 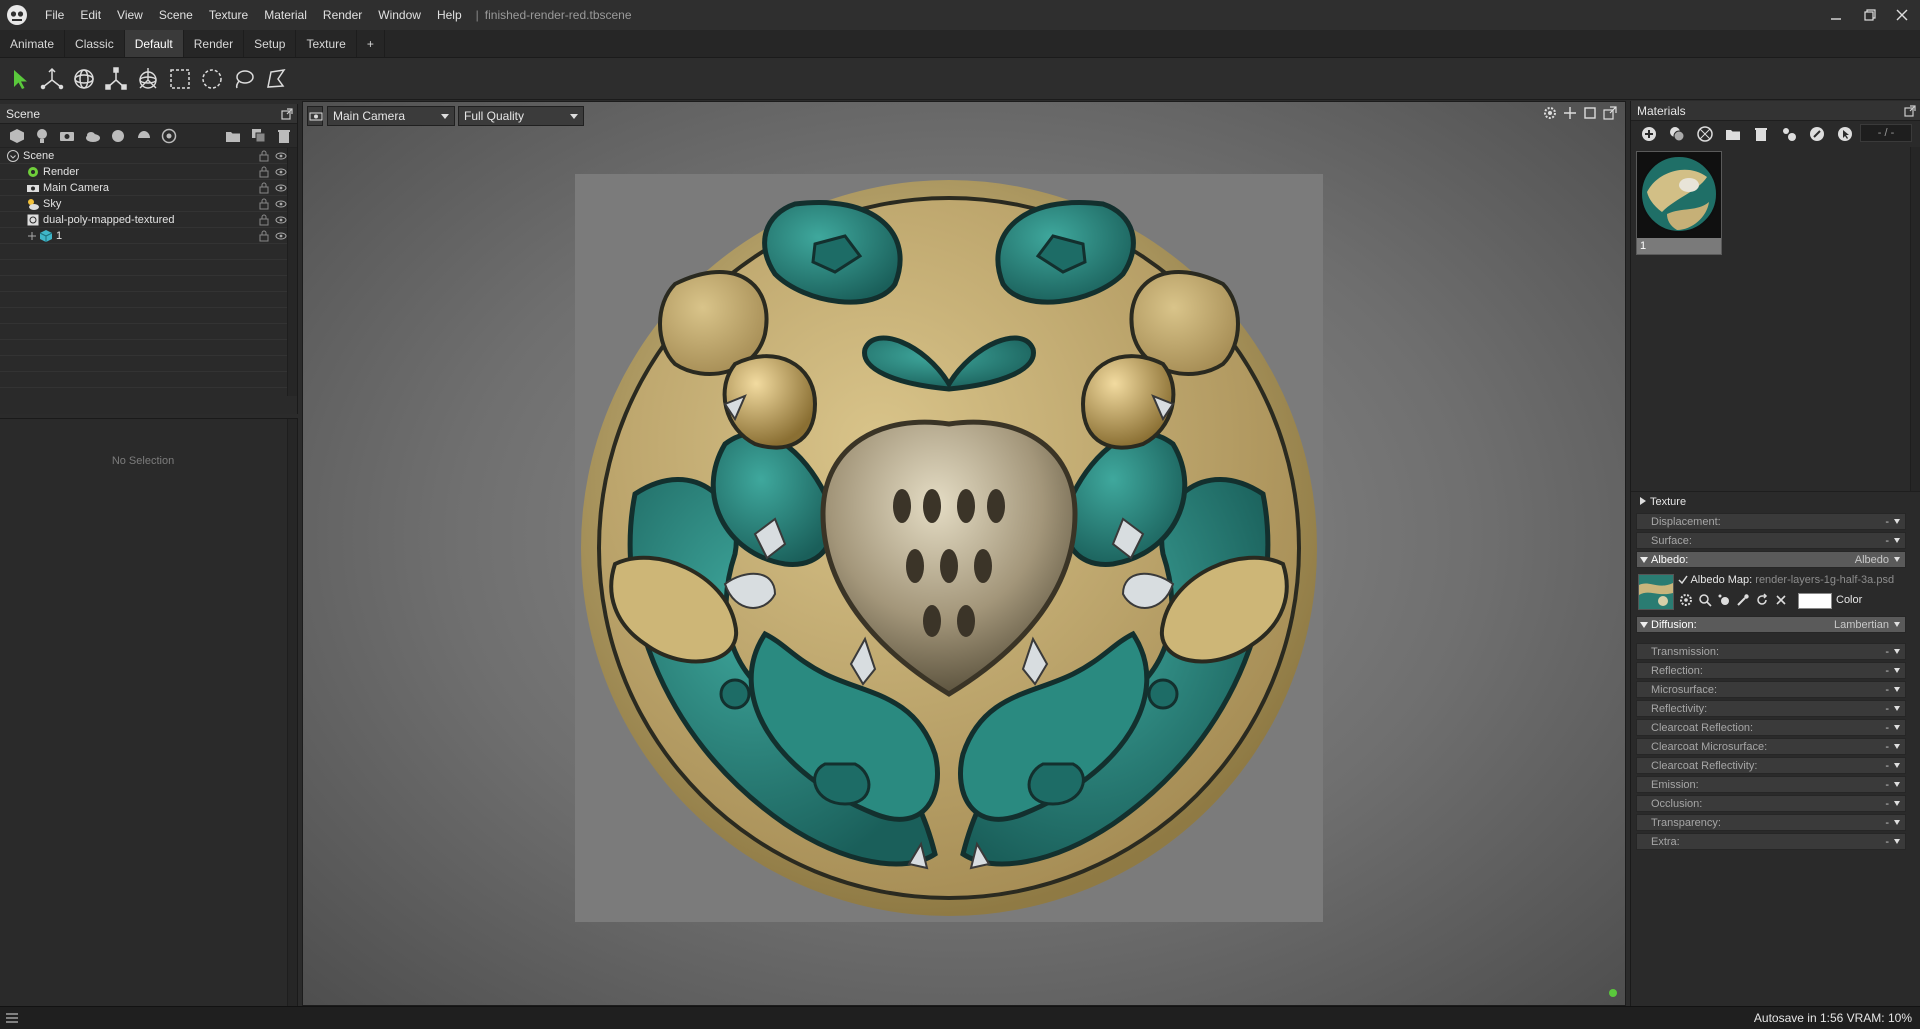 What do you see at coordinates (1771, 521) in the screenshot?
I see `displacement-row: Displacement: -` at bounding box center [1771, 521].